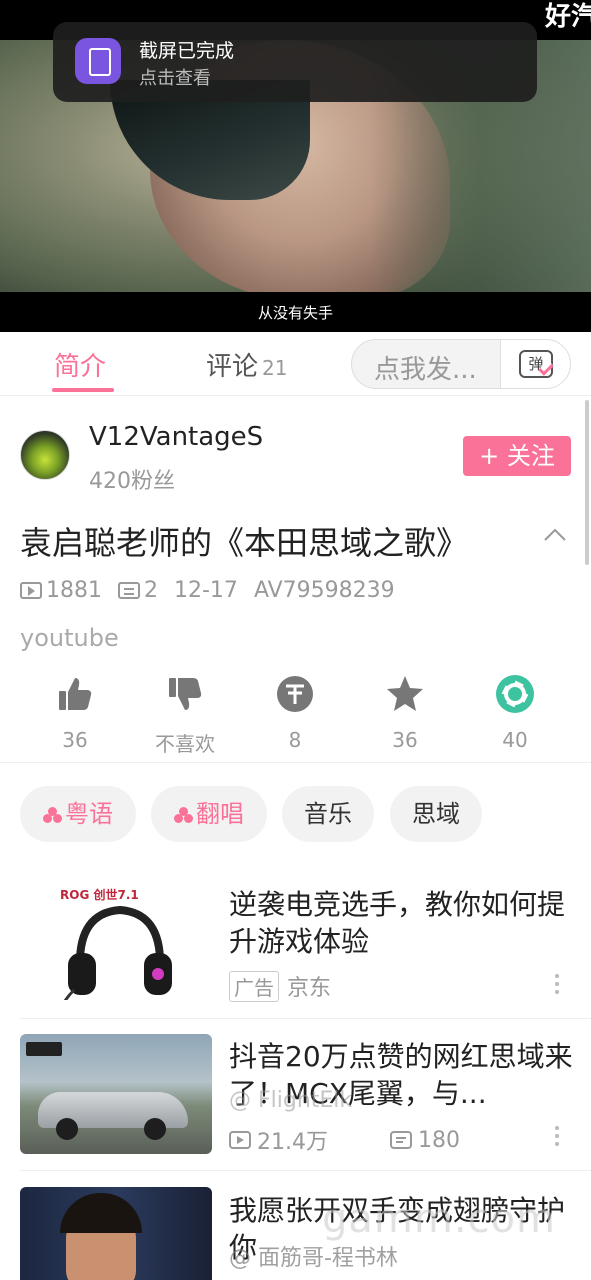 Image resolution: width=591 pixels, height=1280 pixels. What do you see at coordinates (517, 456) in the screenshot?
I see `follow-button: + 关注` at bounding box center [517, 456].